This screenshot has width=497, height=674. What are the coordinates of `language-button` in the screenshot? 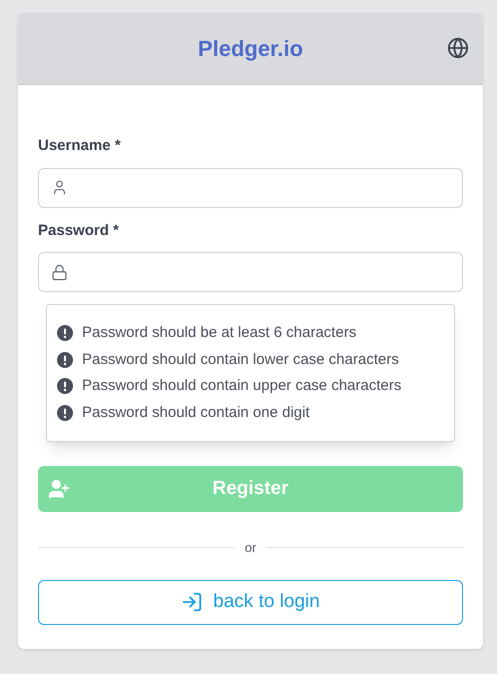 It's located at (458, 48).